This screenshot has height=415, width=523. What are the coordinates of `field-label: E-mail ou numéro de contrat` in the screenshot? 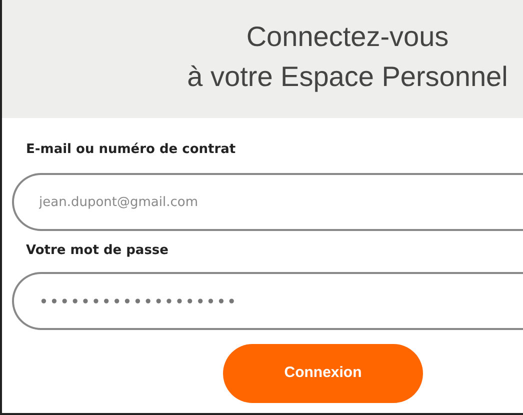 It's located at (131, 150).